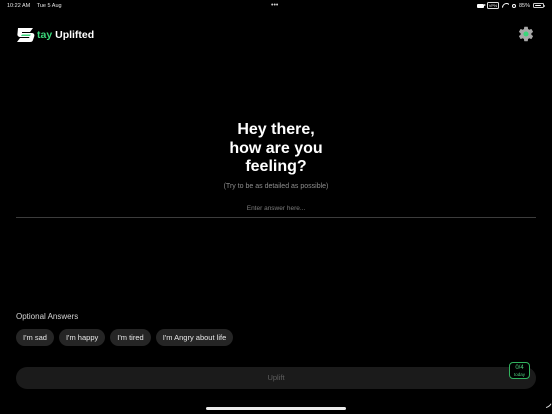 The width and height of the screenshot is (552, 414). Describe the element at coordinates (276, 129) in the screenshot. I see `question-line-1: Hey there,` at that location.